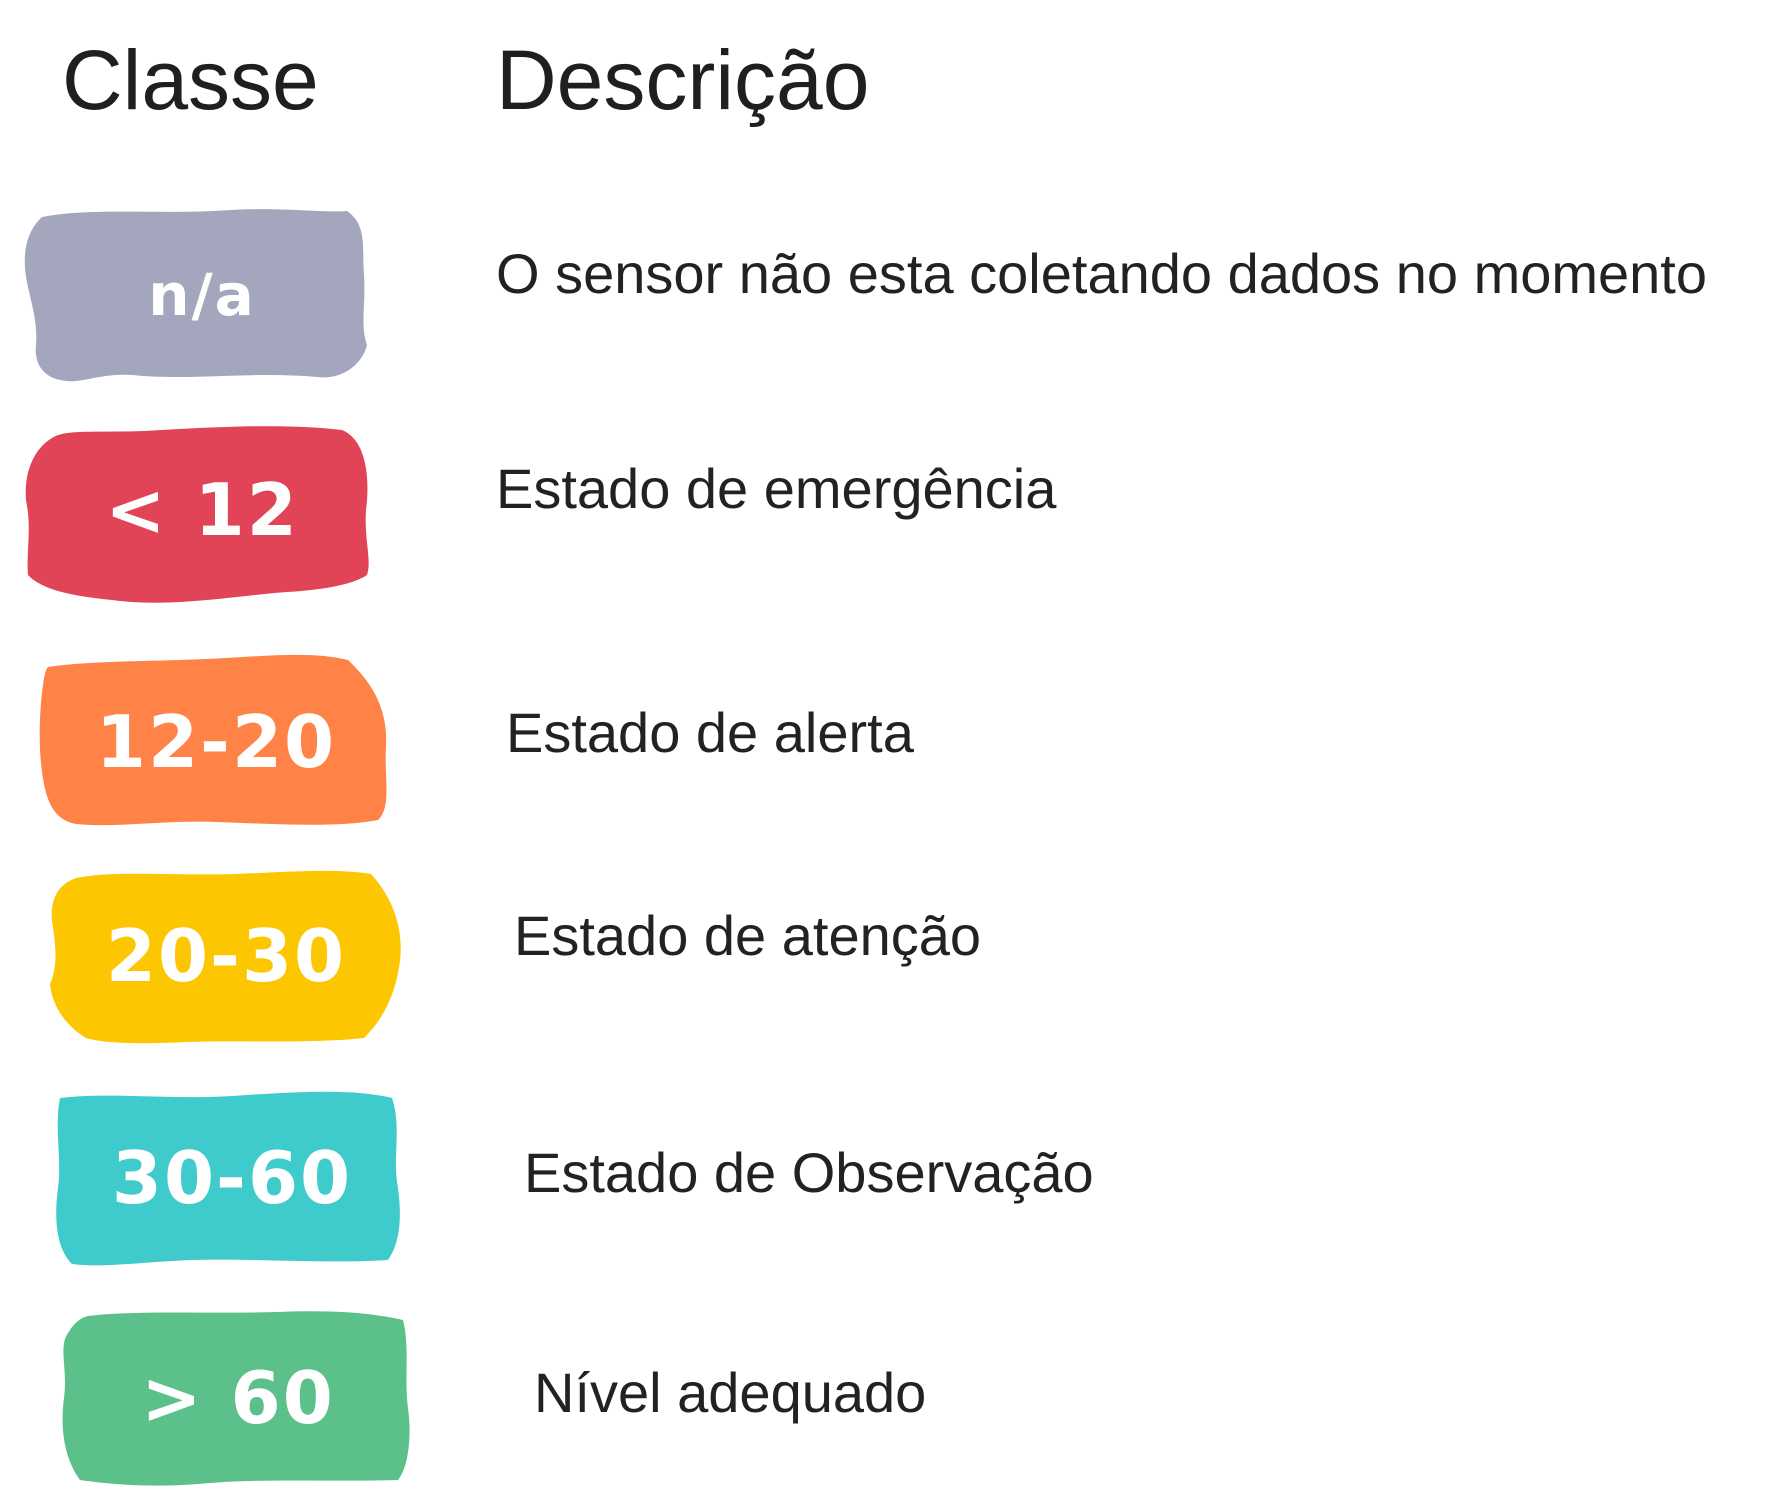 The height and width of the screenshot is (1510, 1788). I want to click on badge-label: > 60, so click(238, 1398).